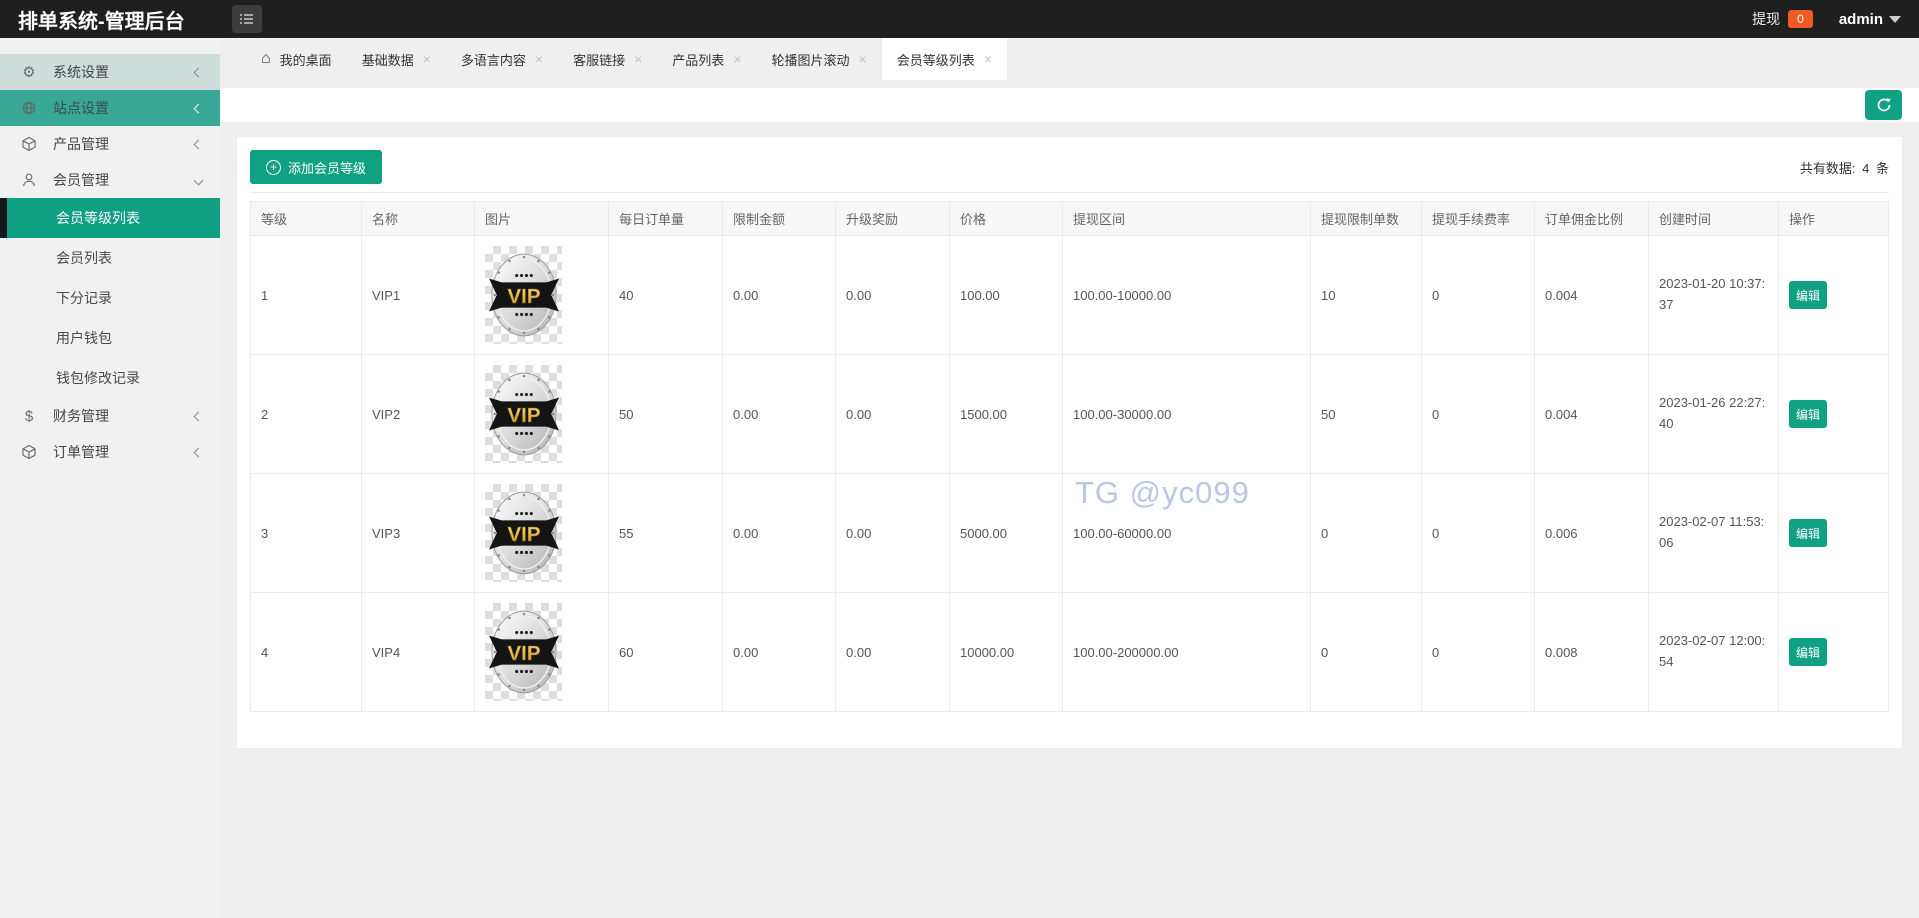  What do you see at coordinates (98, 218) in the screenshot?
I see `sidebar-subitem-label: 会员等级列表` at bounding box center [98, 218].